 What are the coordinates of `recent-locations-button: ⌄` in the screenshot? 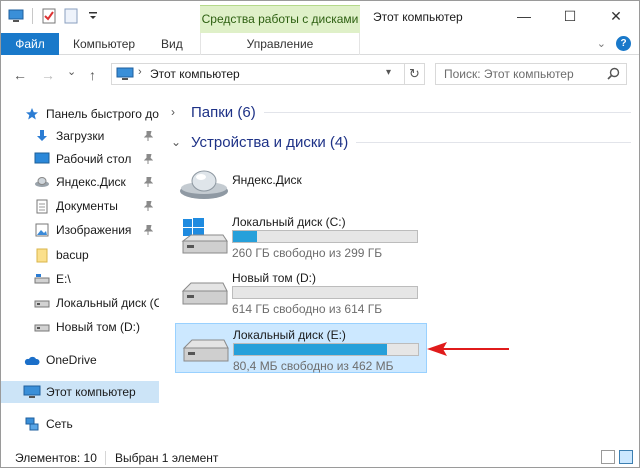 It's located at (71, 71).